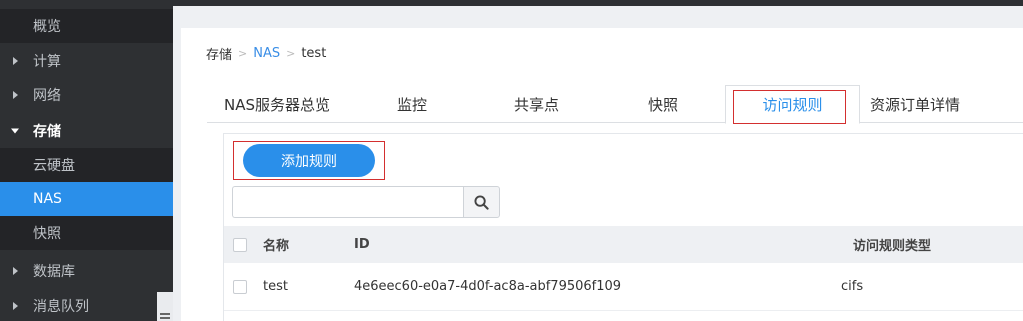 The image size is (1023, 321). What do you see at coordinates (219, 53) in the screenshot?
I see `breadcrumb-storage: 存储` at bounding box center [219, 53].